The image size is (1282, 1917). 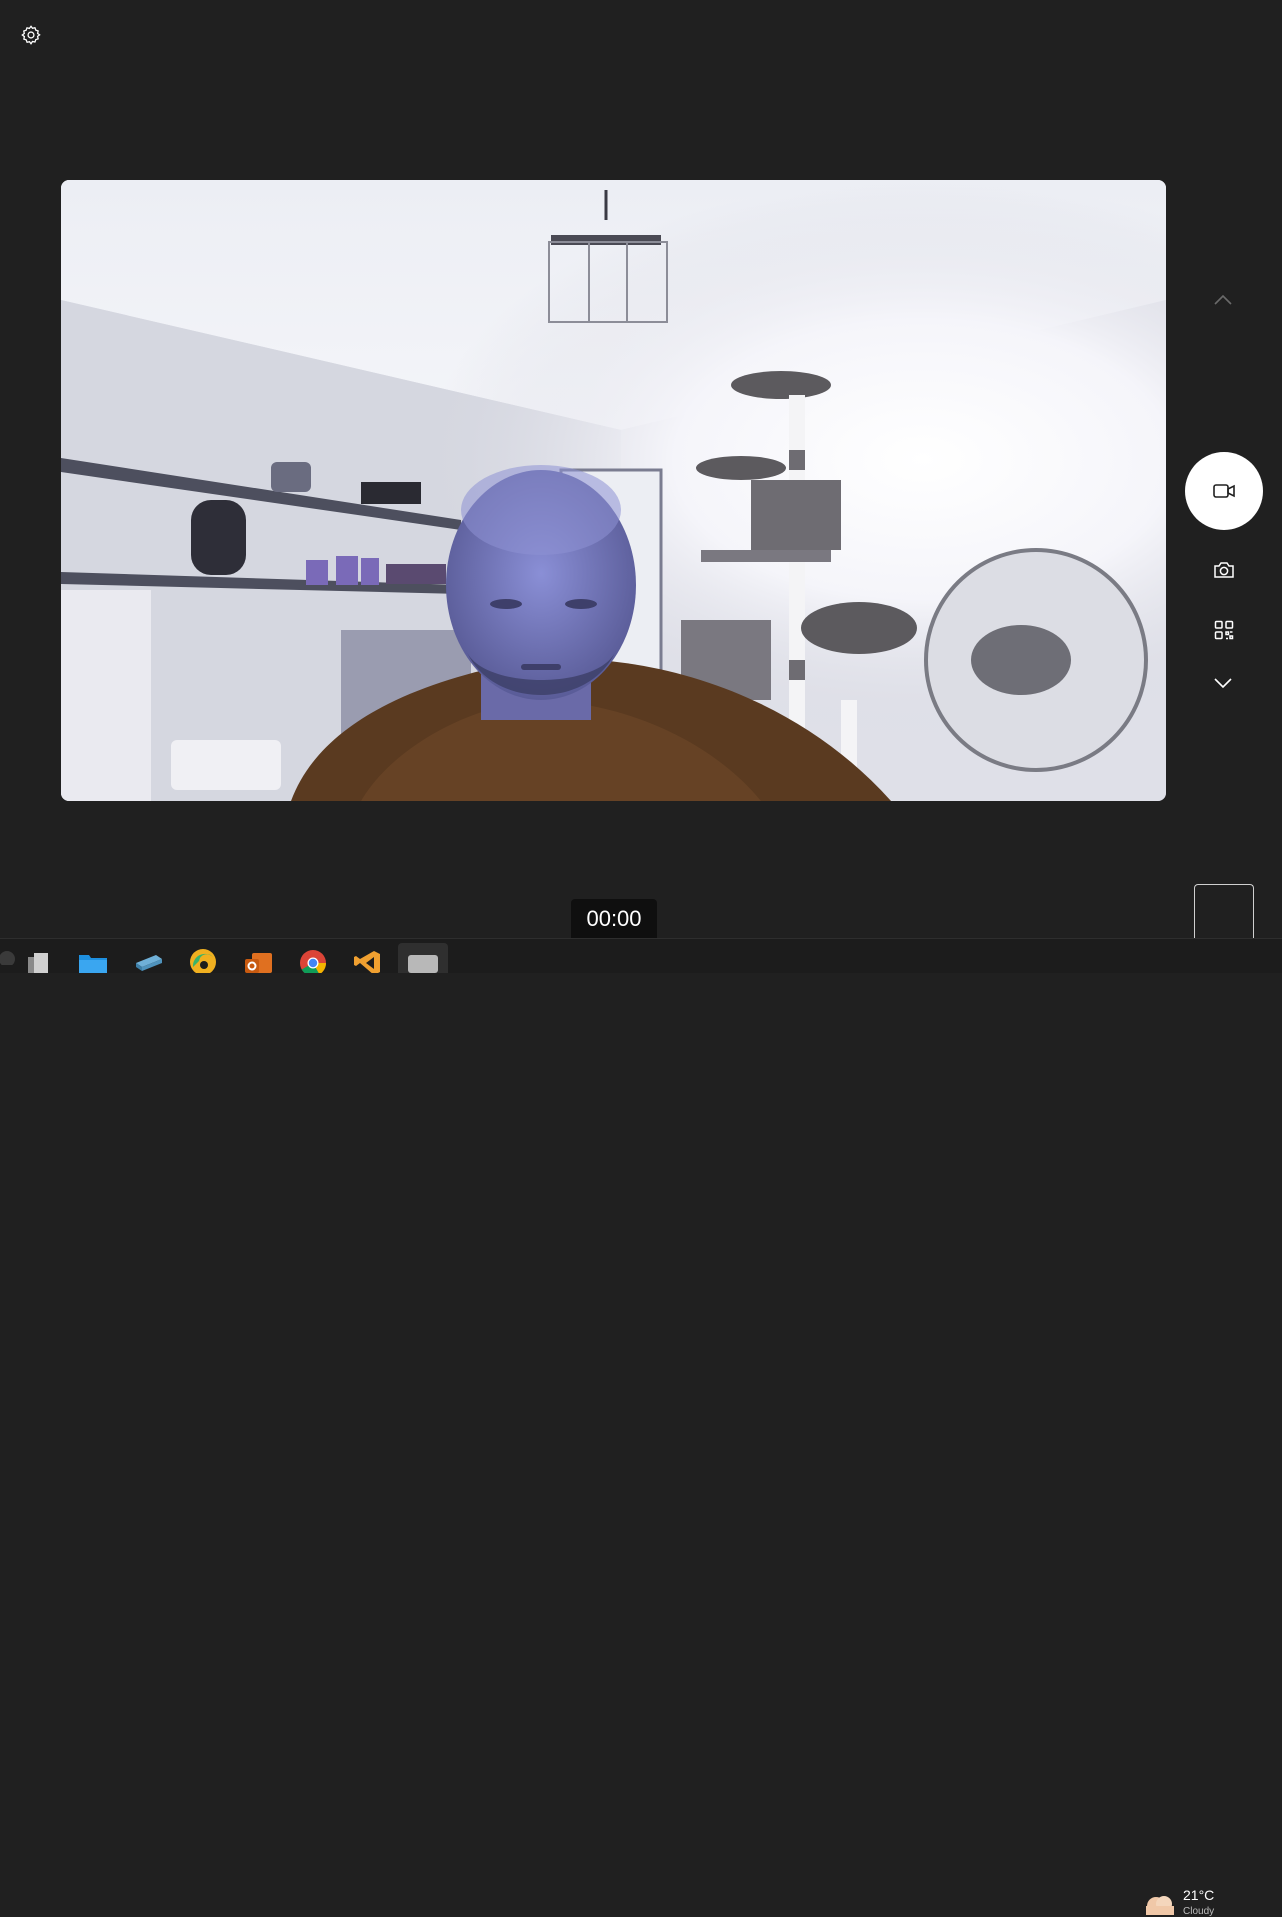 What do you see at coordinates (423, 958) in the screenshot?
I see `camera-app-icon` at bounding box center [423, 958].